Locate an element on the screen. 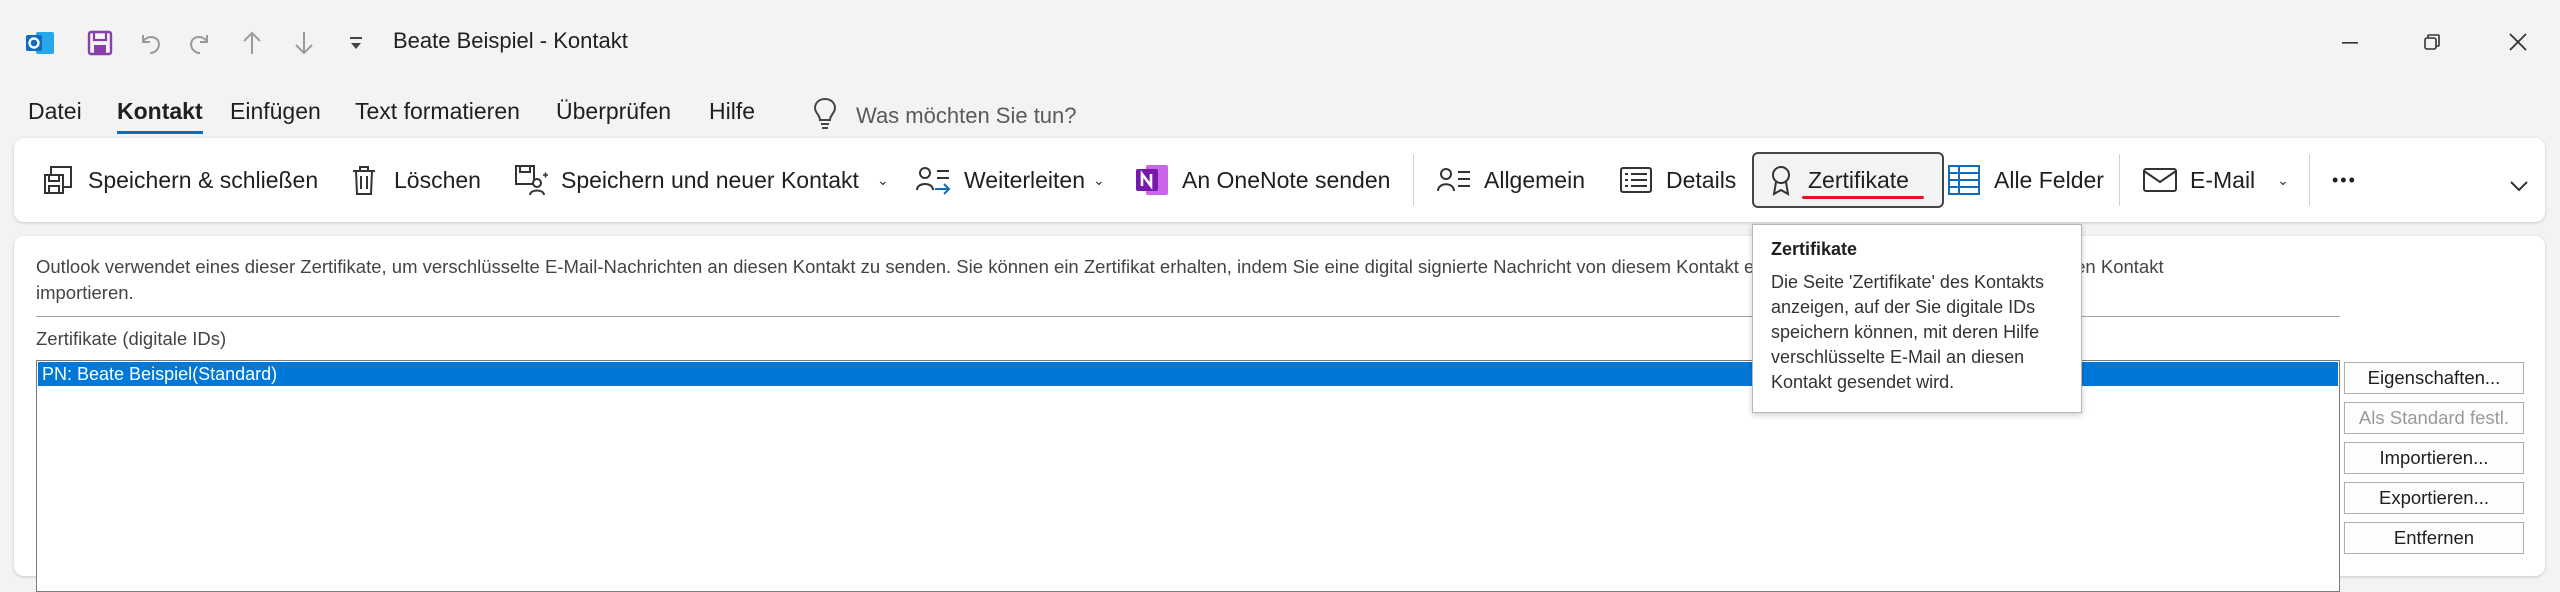 This screenshot has height=592, width=2560. tab-kontakt: Kontakt is located at coordinates (160, 116).